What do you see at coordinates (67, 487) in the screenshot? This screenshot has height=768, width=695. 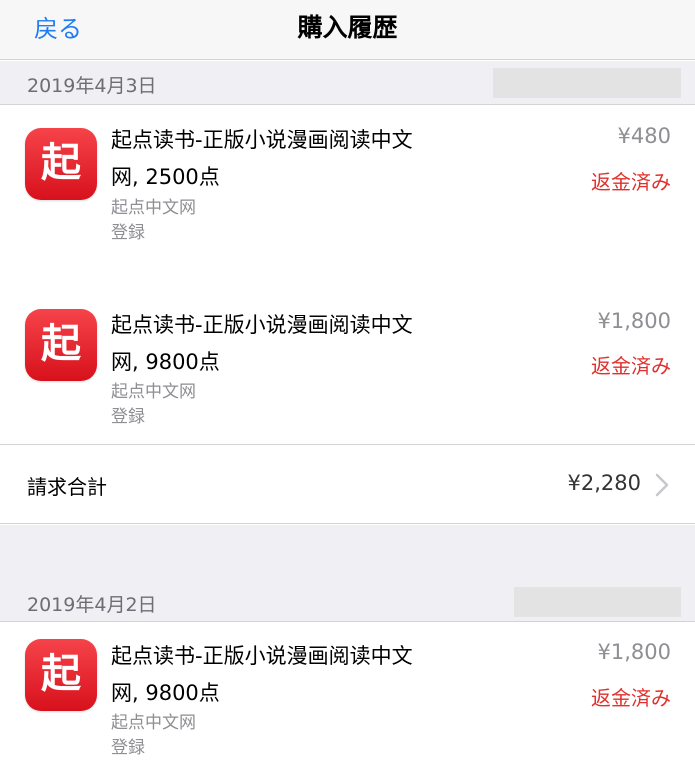 I see `total-label: 請求合計` at bounding box center [67, 487].